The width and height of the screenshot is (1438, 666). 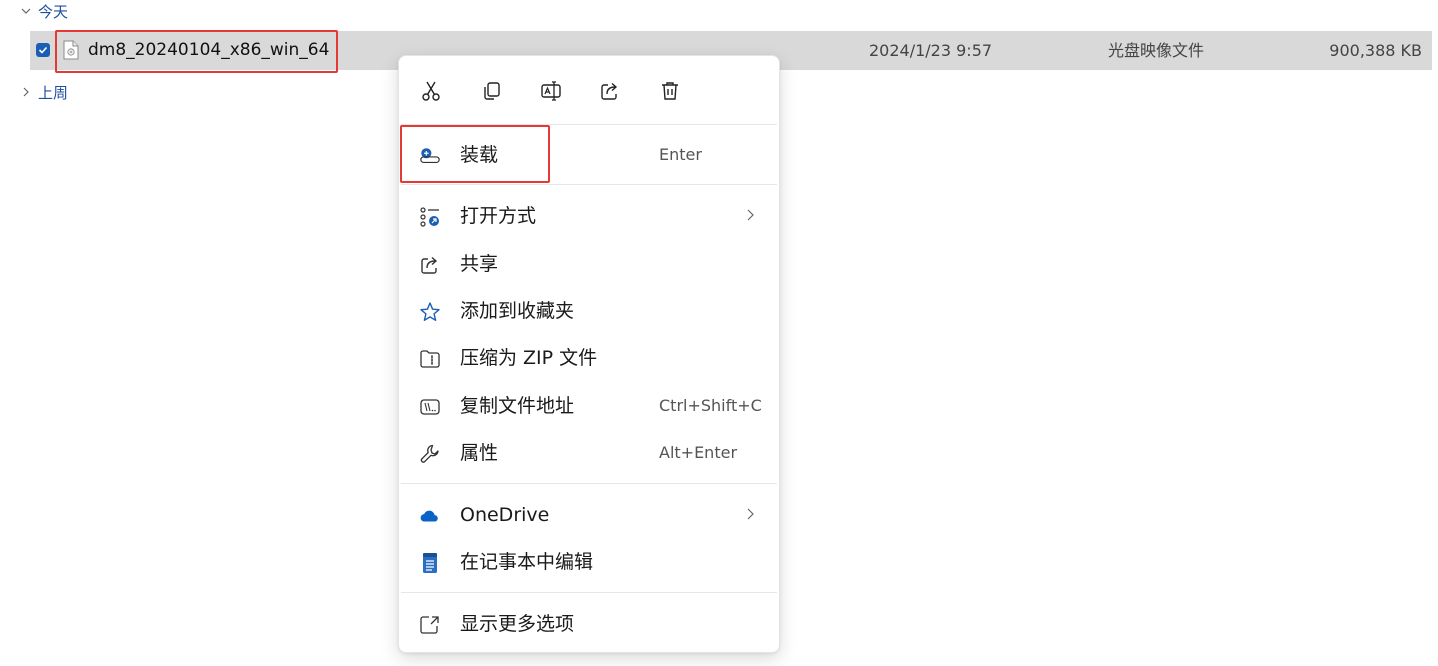 I want to click on menu-shortcut-copy-path: Ctrl+Shift+C, so click(x=710, y=405).